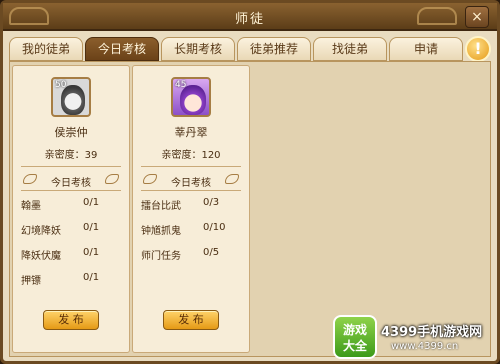 The height and width of the screenshot is (364, 500). Describe the element at coordinates (41, 256) in the screenshot. I see `task-name: 降妖伏魔` at that location.